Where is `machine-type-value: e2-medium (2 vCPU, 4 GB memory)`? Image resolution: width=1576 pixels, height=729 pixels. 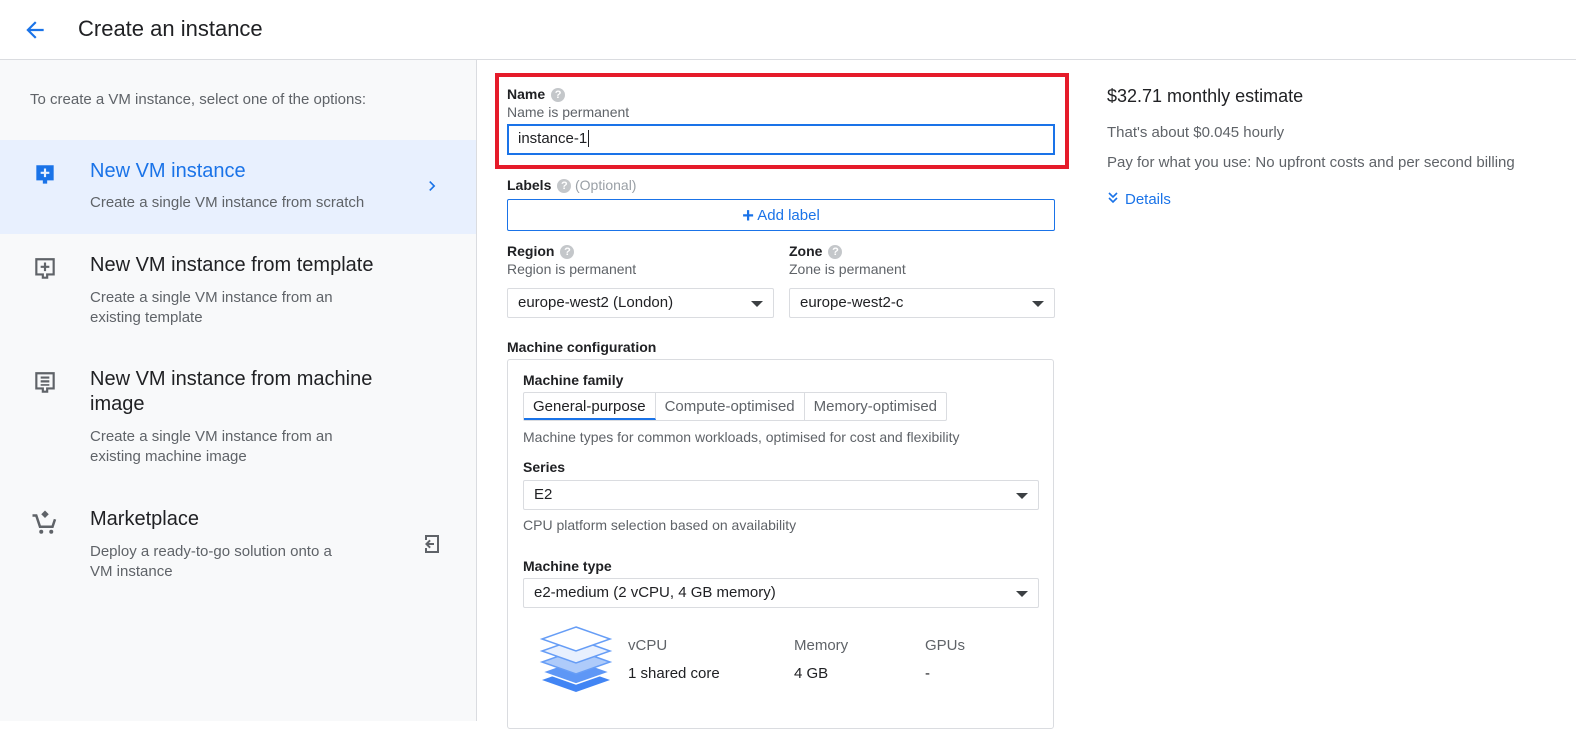 machine-type-value: e2-medium (2 vCPU, 4 GB memory) is located at coordinates (655, 592).